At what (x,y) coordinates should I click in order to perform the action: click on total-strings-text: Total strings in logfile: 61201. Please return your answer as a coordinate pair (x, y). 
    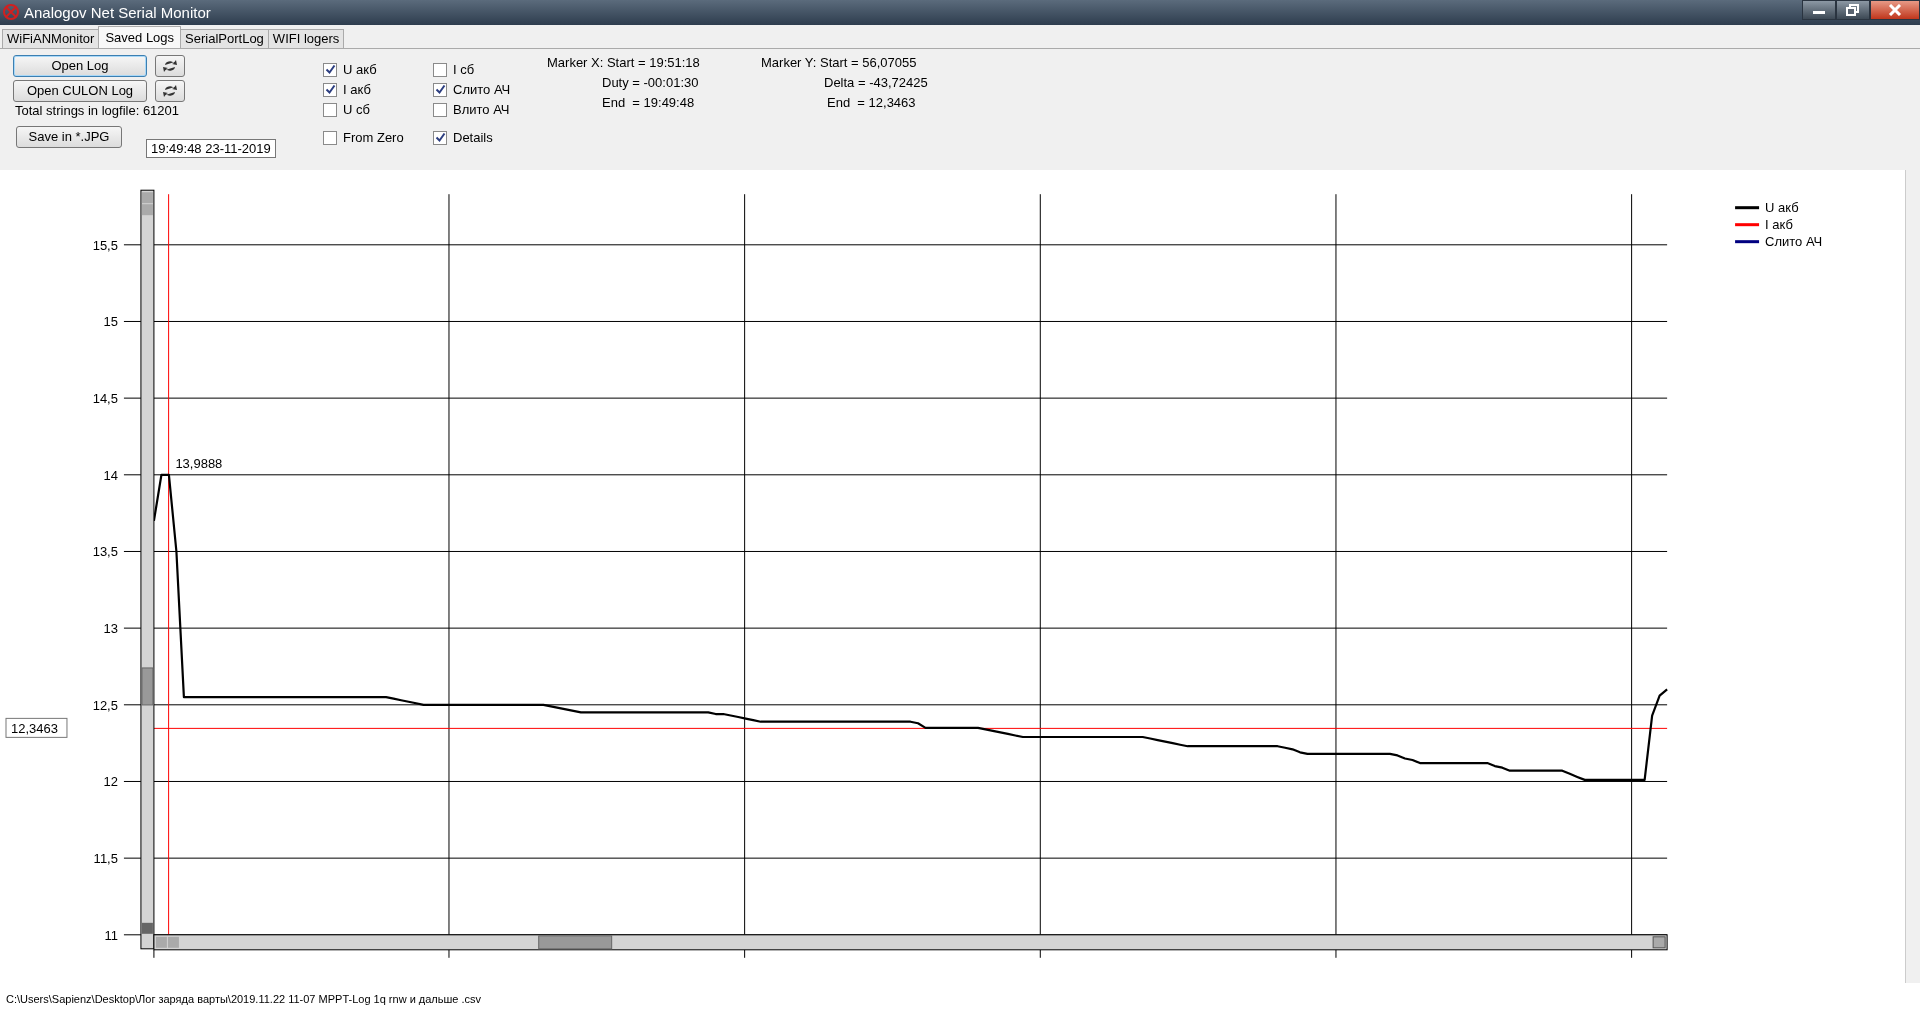
    Looking at the image, I should click on (97, 110).